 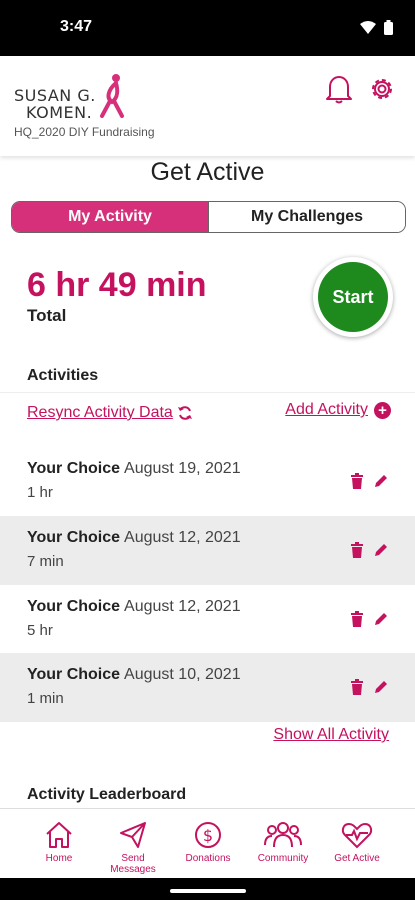 I want to click on activities-heading: Activities, so click(x=63, y=375).